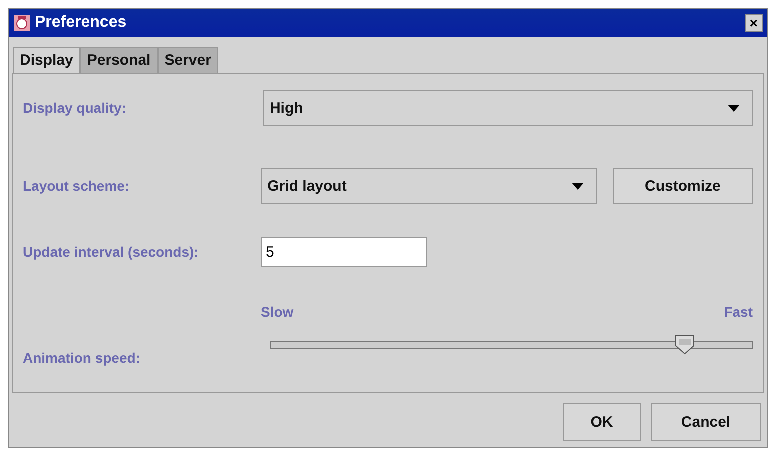  I want to click on layout-dropdown: Grid layout, so click(428, 186).